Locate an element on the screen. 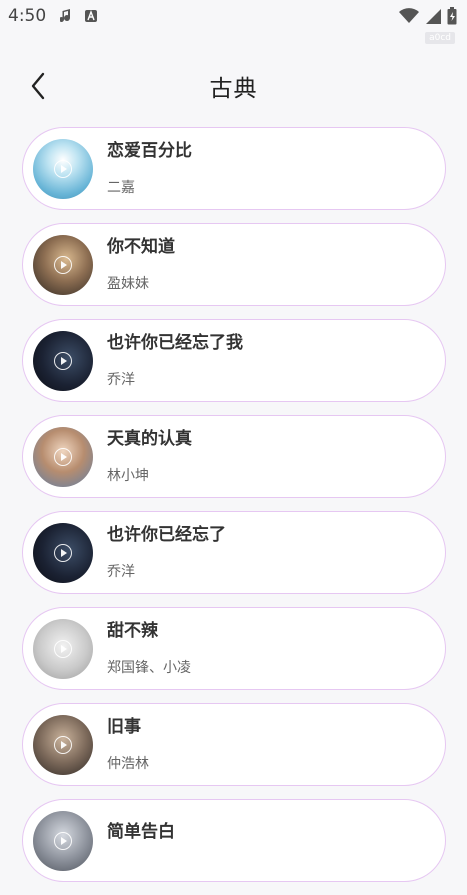 The image size is (467, 895). song-title: 恋爱百分比 is located at coordinates (149, 151).